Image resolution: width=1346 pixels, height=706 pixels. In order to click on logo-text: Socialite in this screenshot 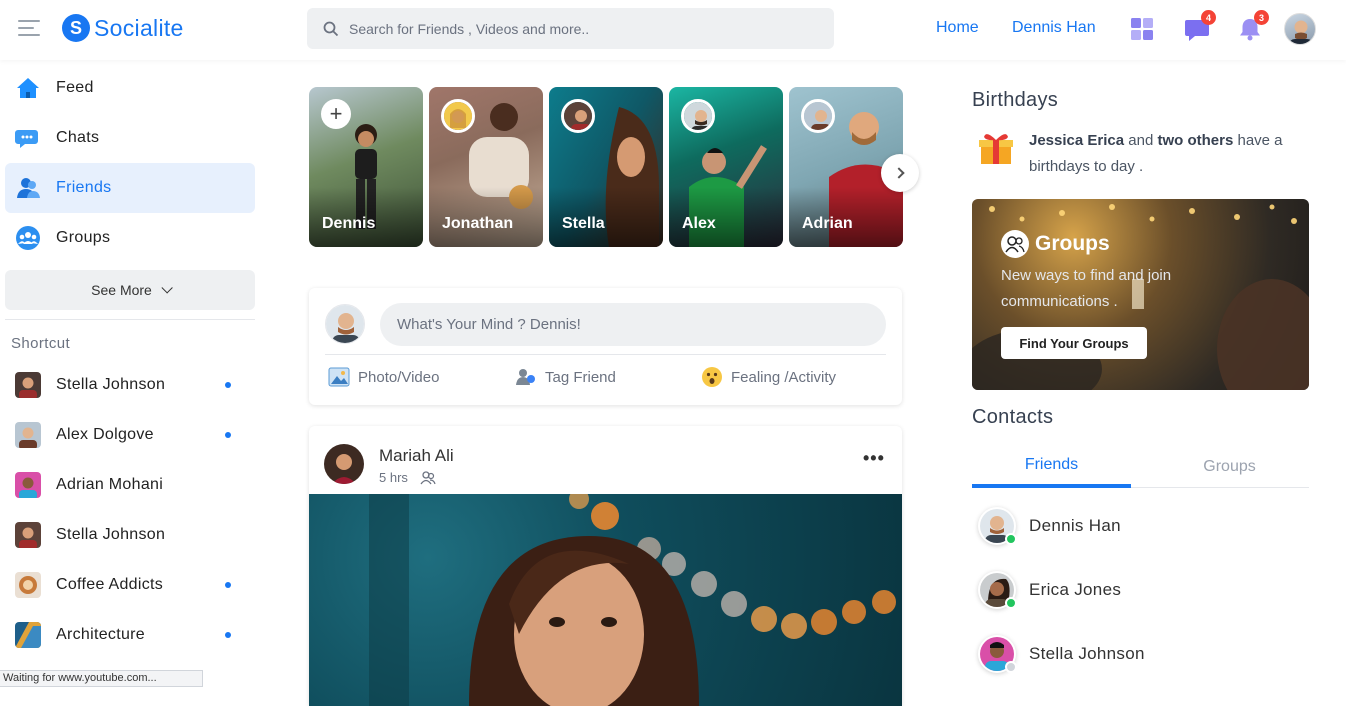, I will do `click(139, 27)`.